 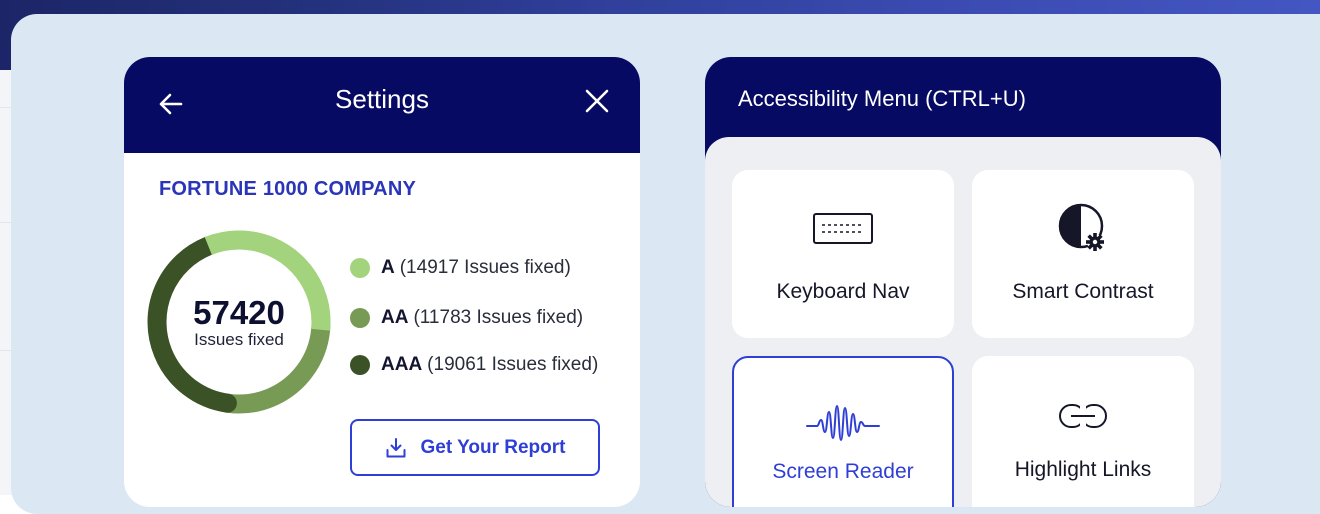 What do you see at coordinates (485, 267) in the screenshot?
I see `legend-text: (14917 Issues fixed)` at bounding box center [485, 267].